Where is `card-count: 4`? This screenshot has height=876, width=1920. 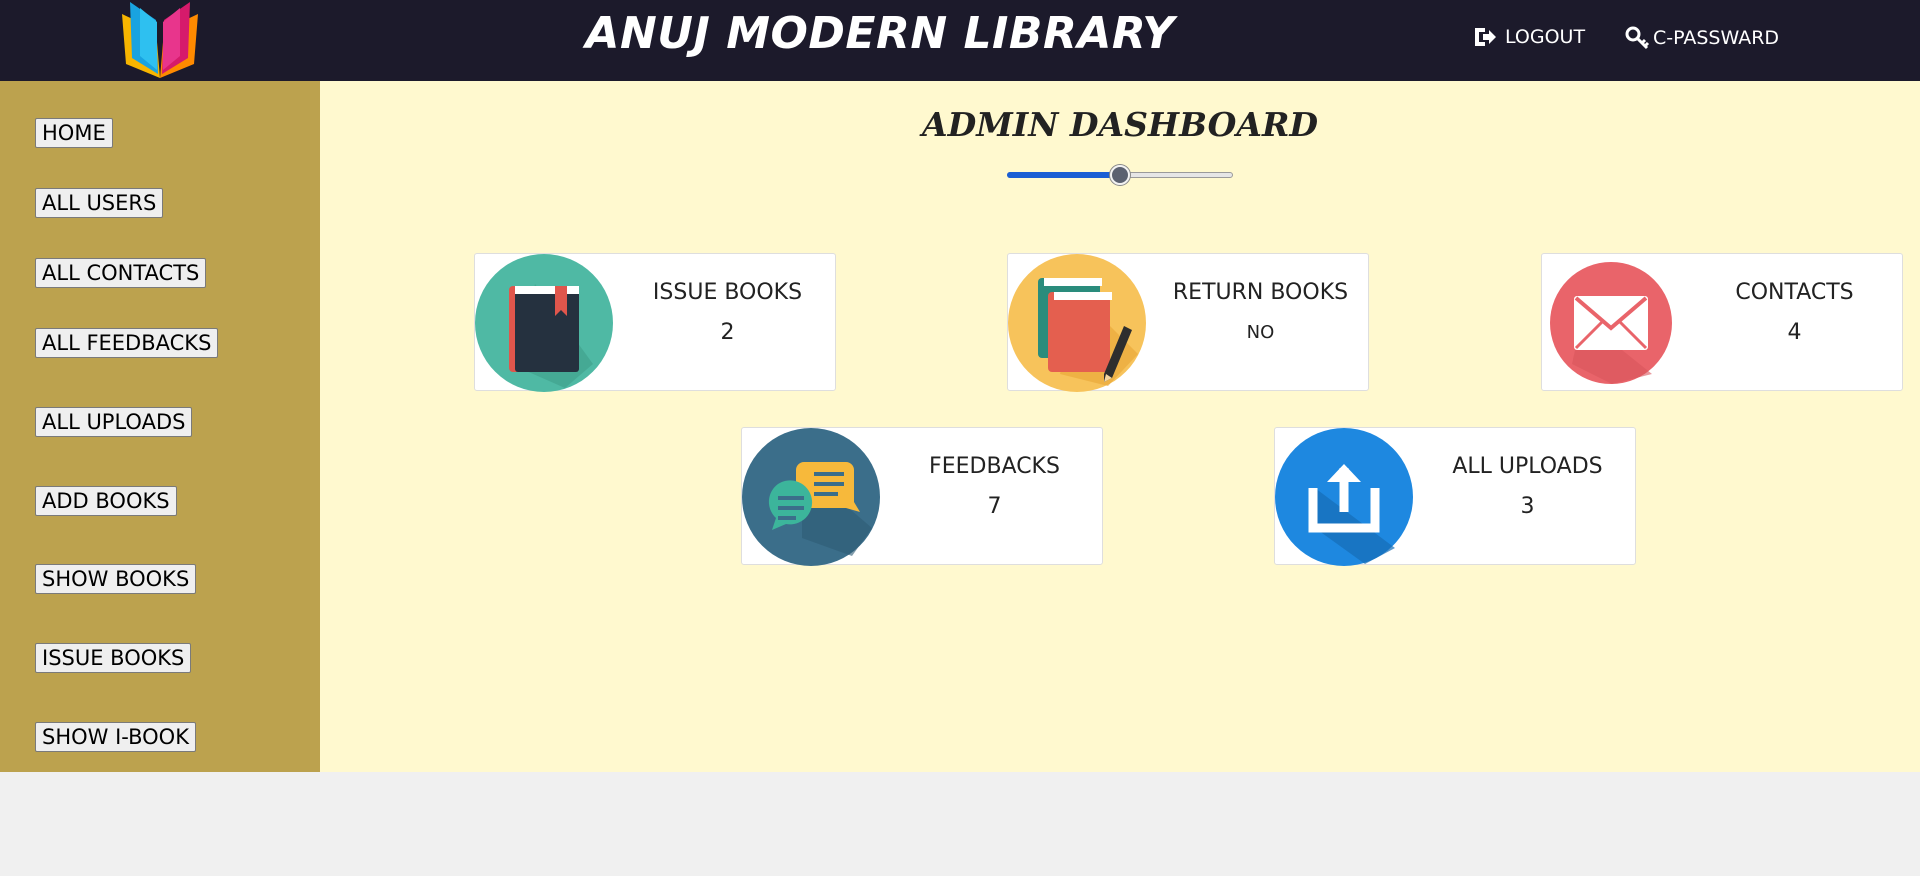 card-count: 4 is located at coordinates (1794, 332).